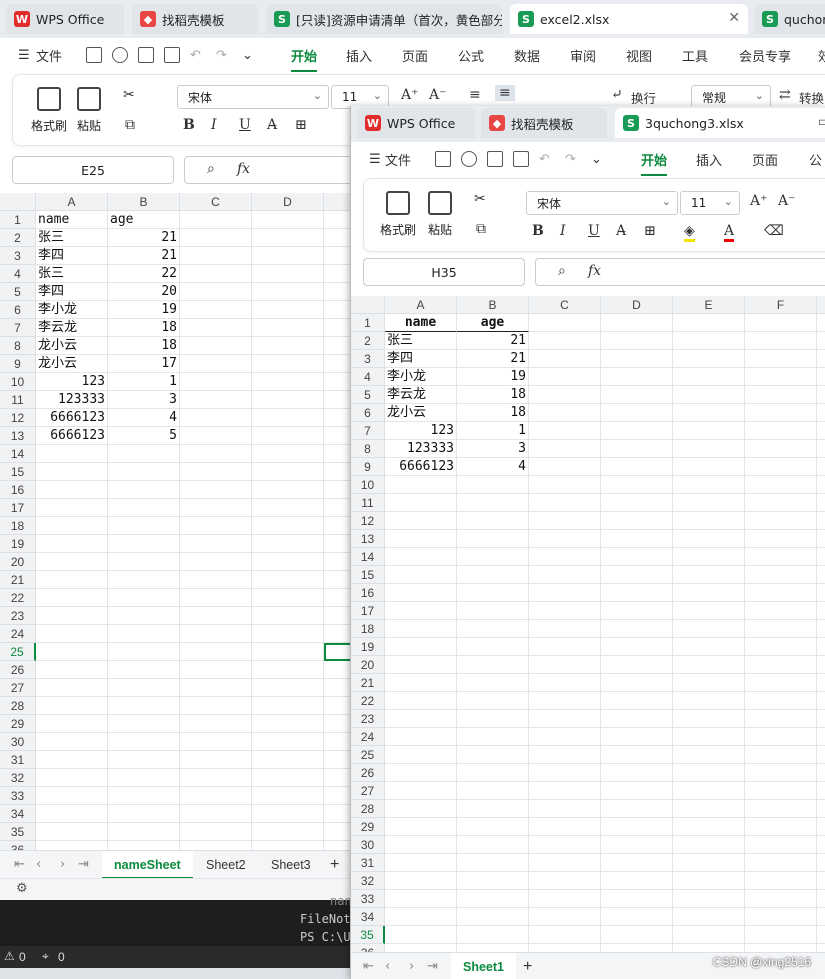 The width and height of the screenshot is (825, 979). Describe the element at coordinates (709, 305) in the screenshot. I see `column-header: E` at that location.